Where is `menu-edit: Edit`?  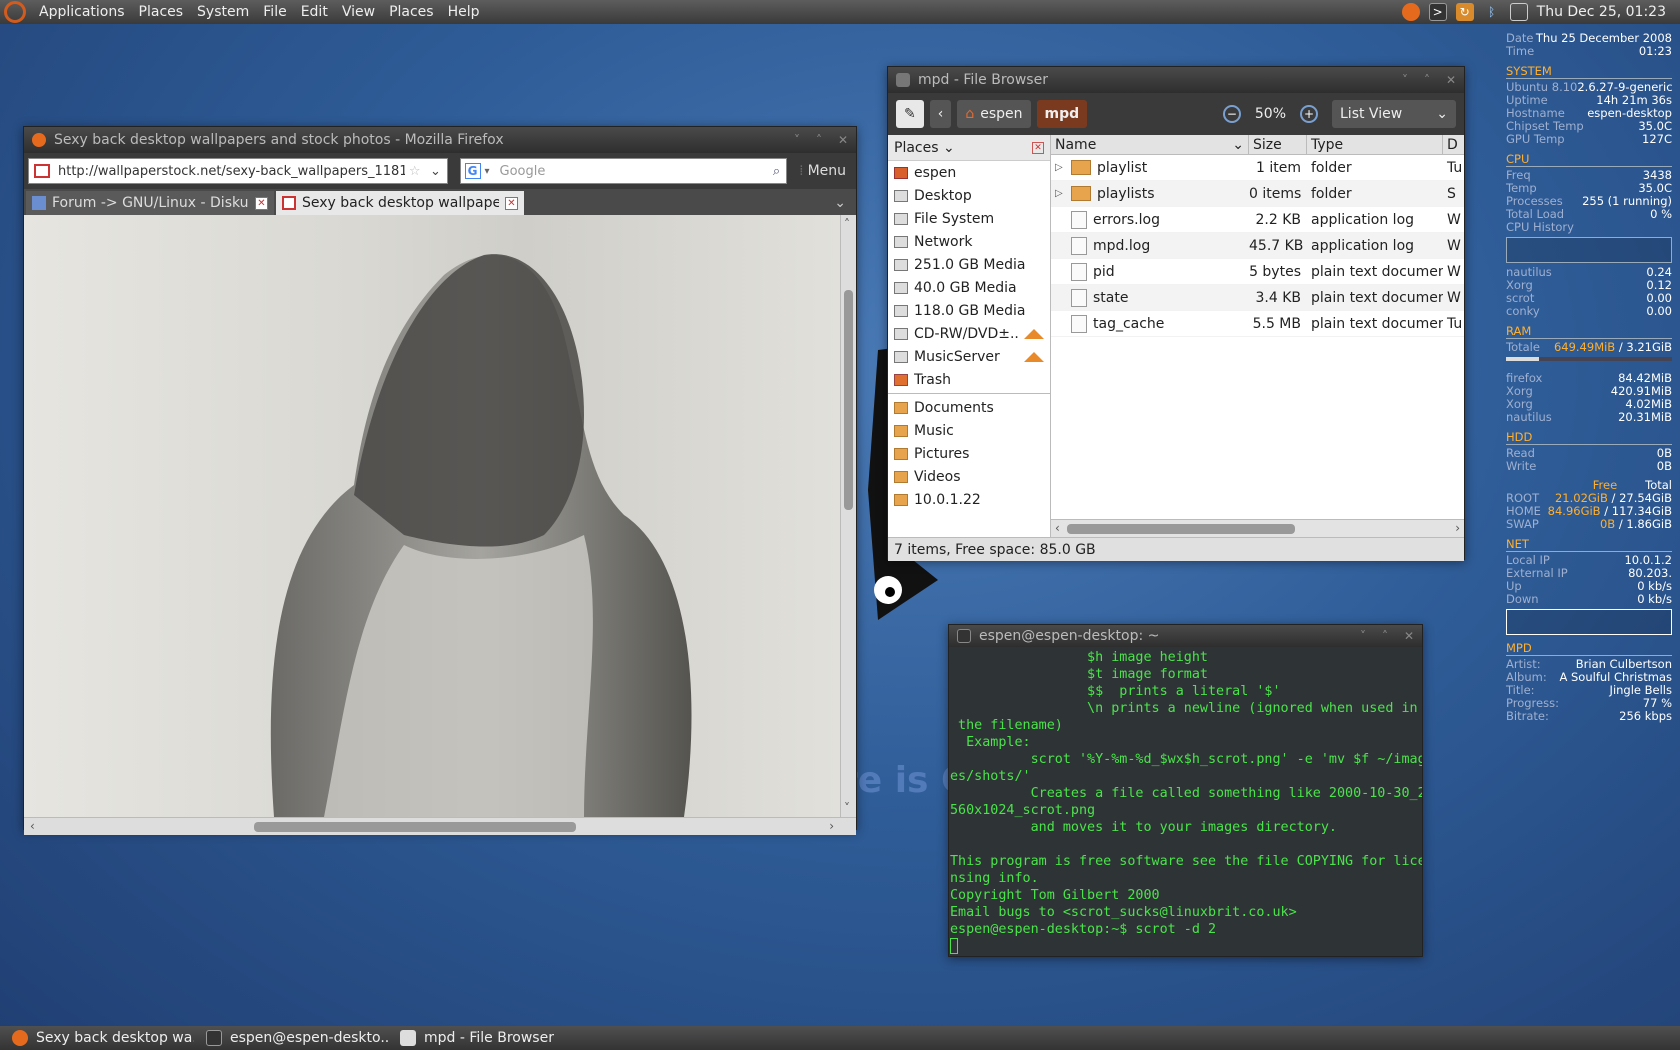 menu-edit: Edit is located at coordinates (314, 12).